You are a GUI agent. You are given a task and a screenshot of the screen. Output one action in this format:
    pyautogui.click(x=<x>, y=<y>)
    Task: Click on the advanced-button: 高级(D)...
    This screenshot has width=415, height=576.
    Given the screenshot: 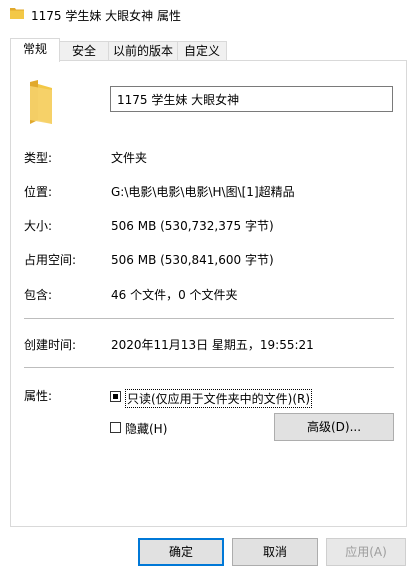 What is the action you would take?
    pyautogui.click(x=334, y=427)
    